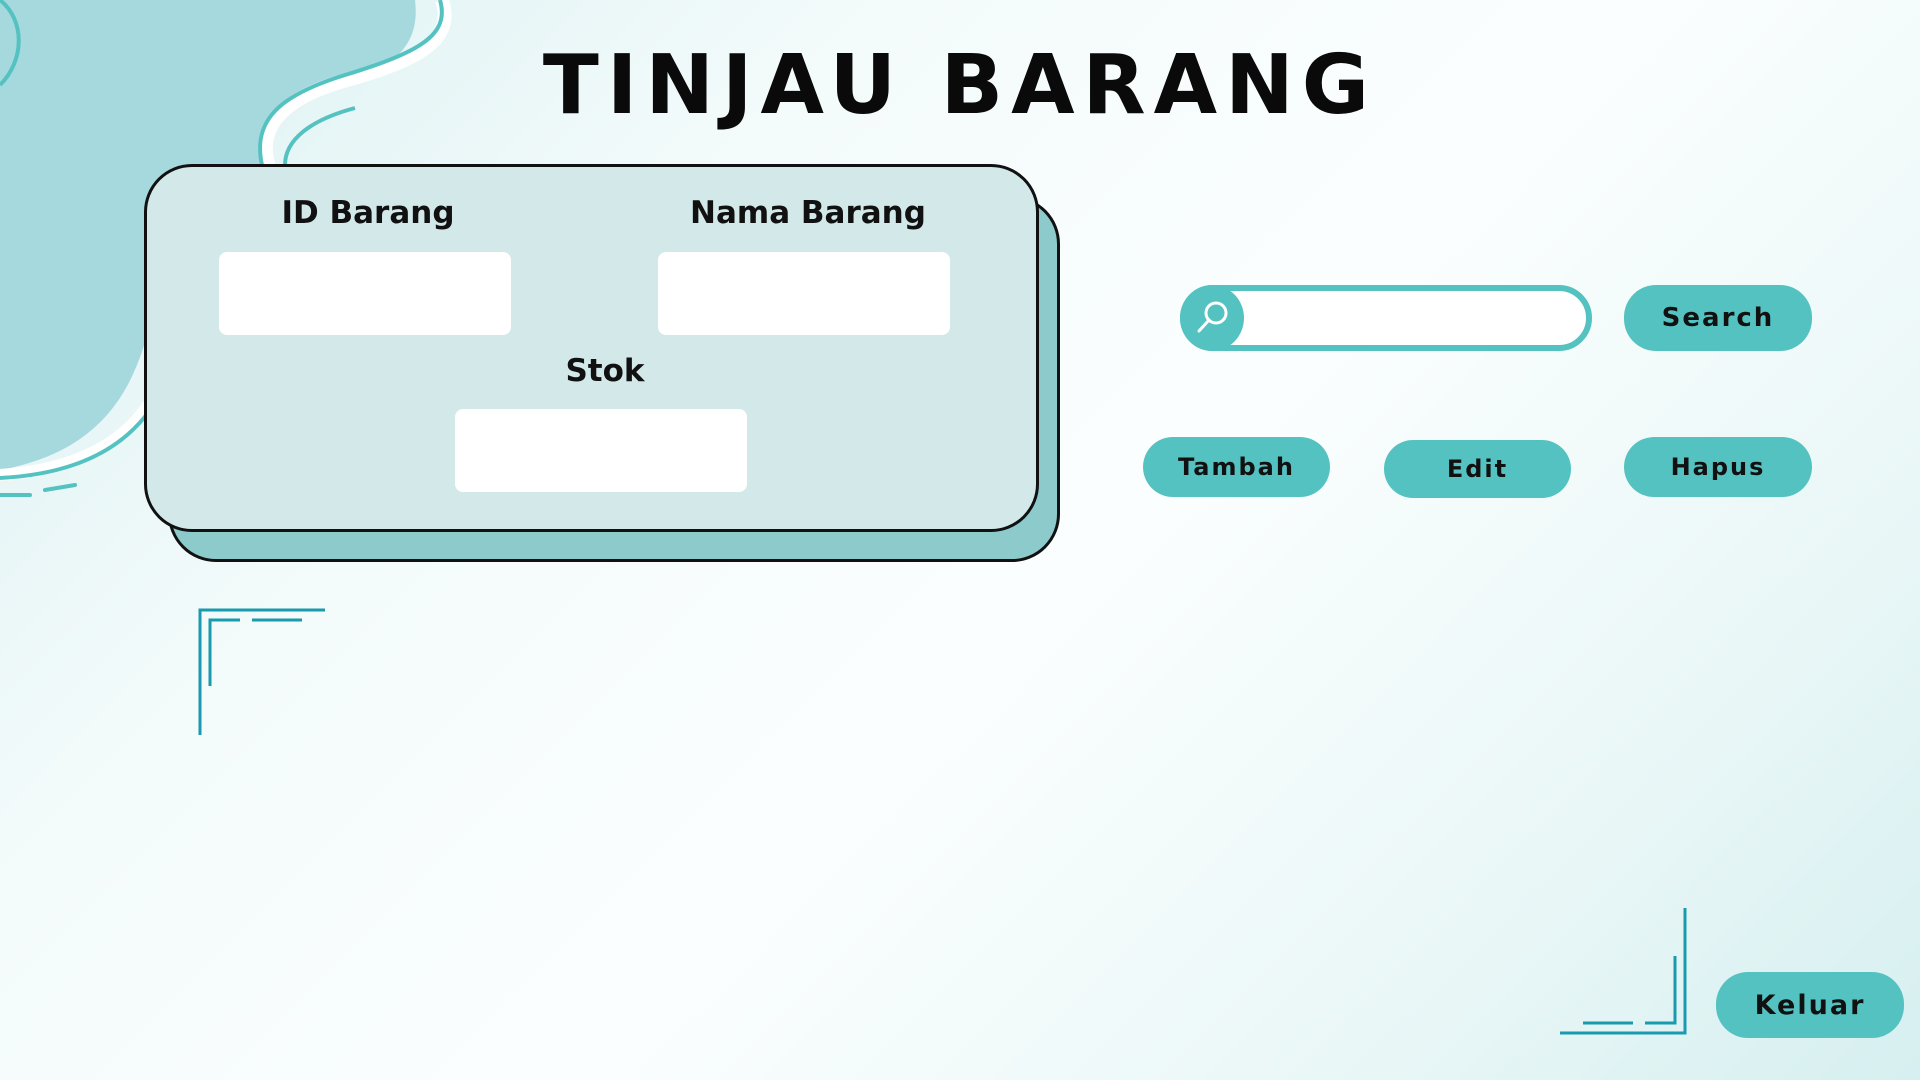 The width and height of the screenshot is (1920, 1080). I want to click on search-input, so click(1415, 319).